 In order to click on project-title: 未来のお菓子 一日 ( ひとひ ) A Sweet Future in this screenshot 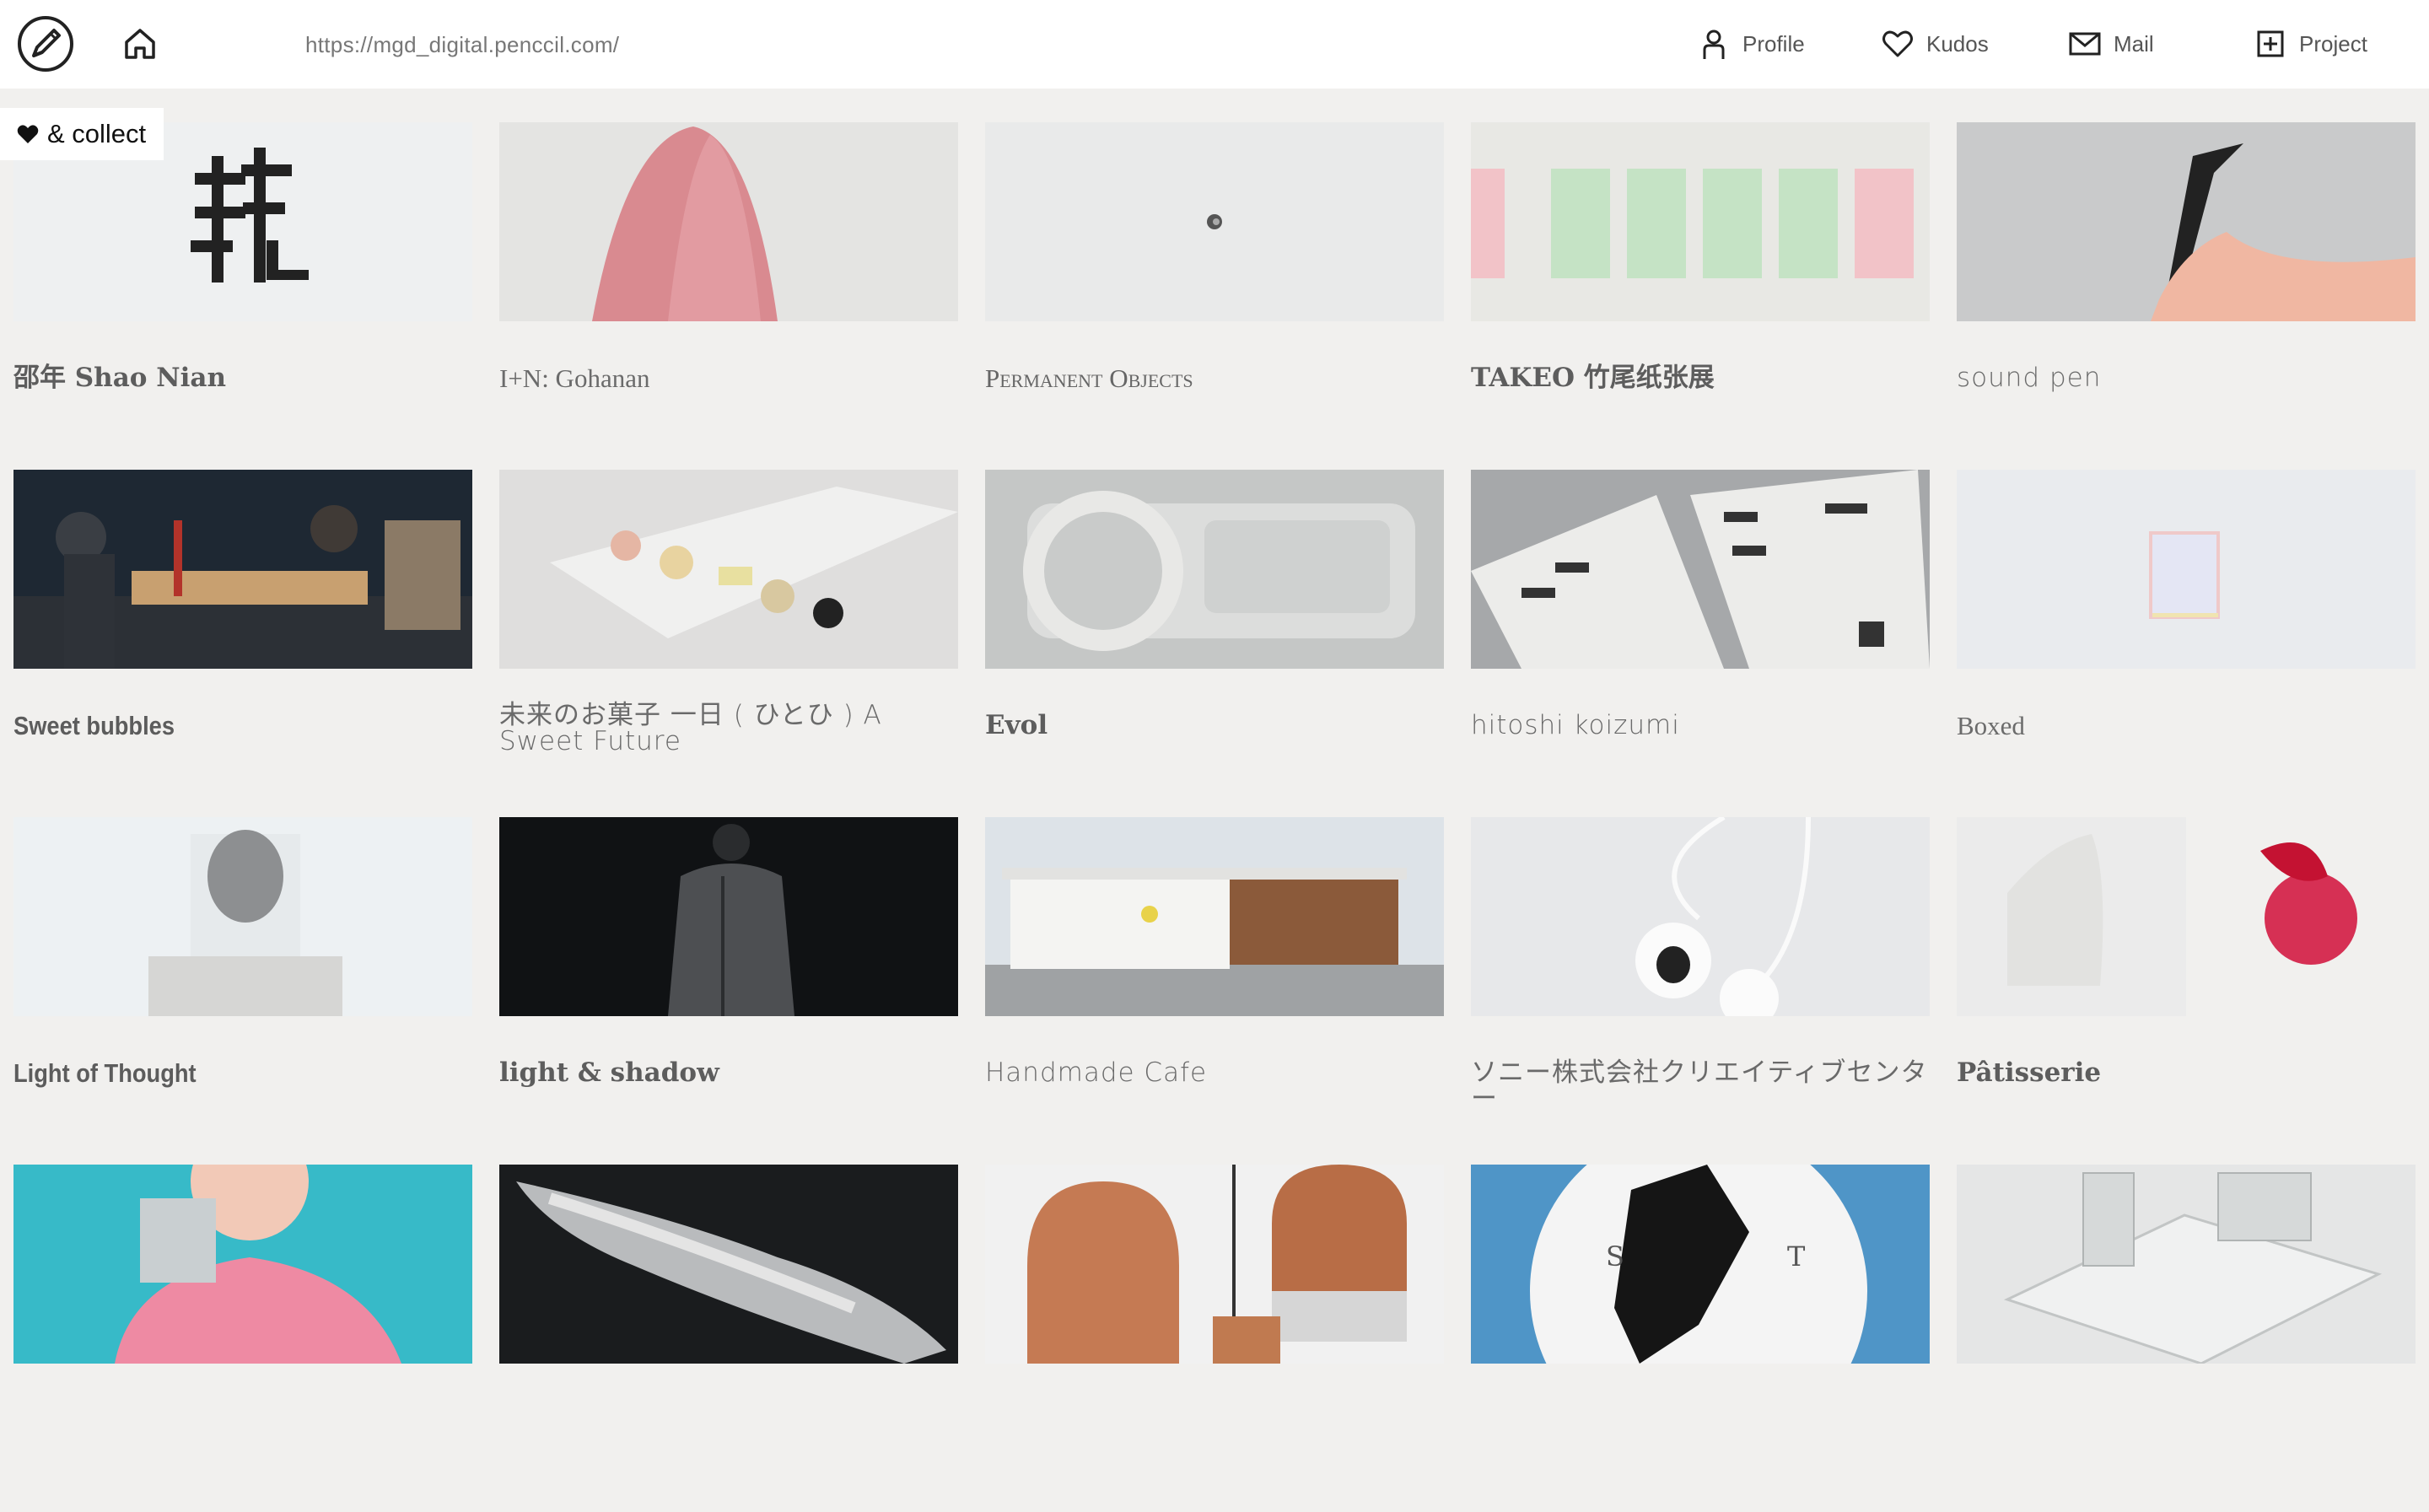, I will do `click(728, 728)`.